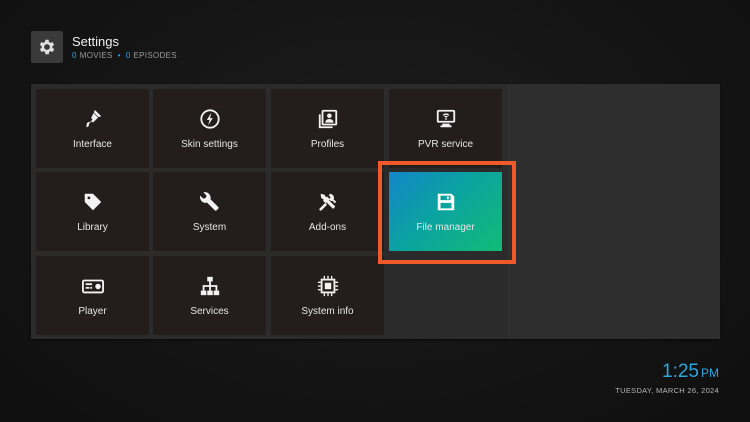  What do you see at coordinates (328, 202) in the screenshot?
I see `tools-icon` at bounding box center [328, 202].